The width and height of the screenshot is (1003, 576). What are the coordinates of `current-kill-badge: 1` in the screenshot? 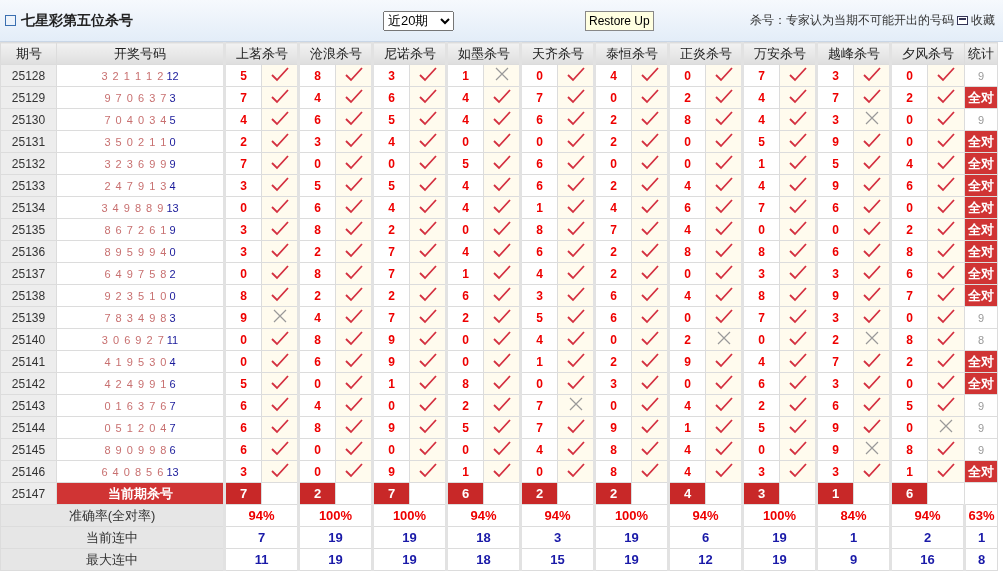 It's located at (835, 493).